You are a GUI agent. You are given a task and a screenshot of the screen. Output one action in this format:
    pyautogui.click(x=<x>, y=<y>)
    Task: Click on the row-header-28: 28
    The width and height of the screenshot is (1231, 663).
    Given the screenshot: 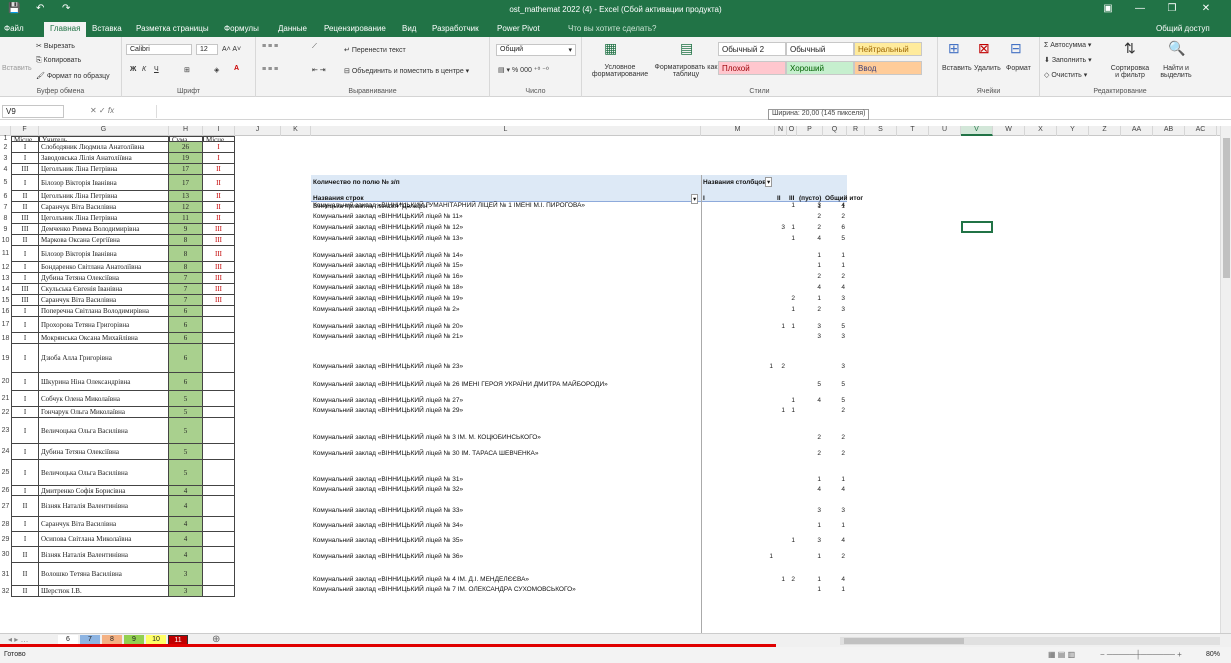 What is the action you would take?
    pyautogui.click(x=5, y=524)
    